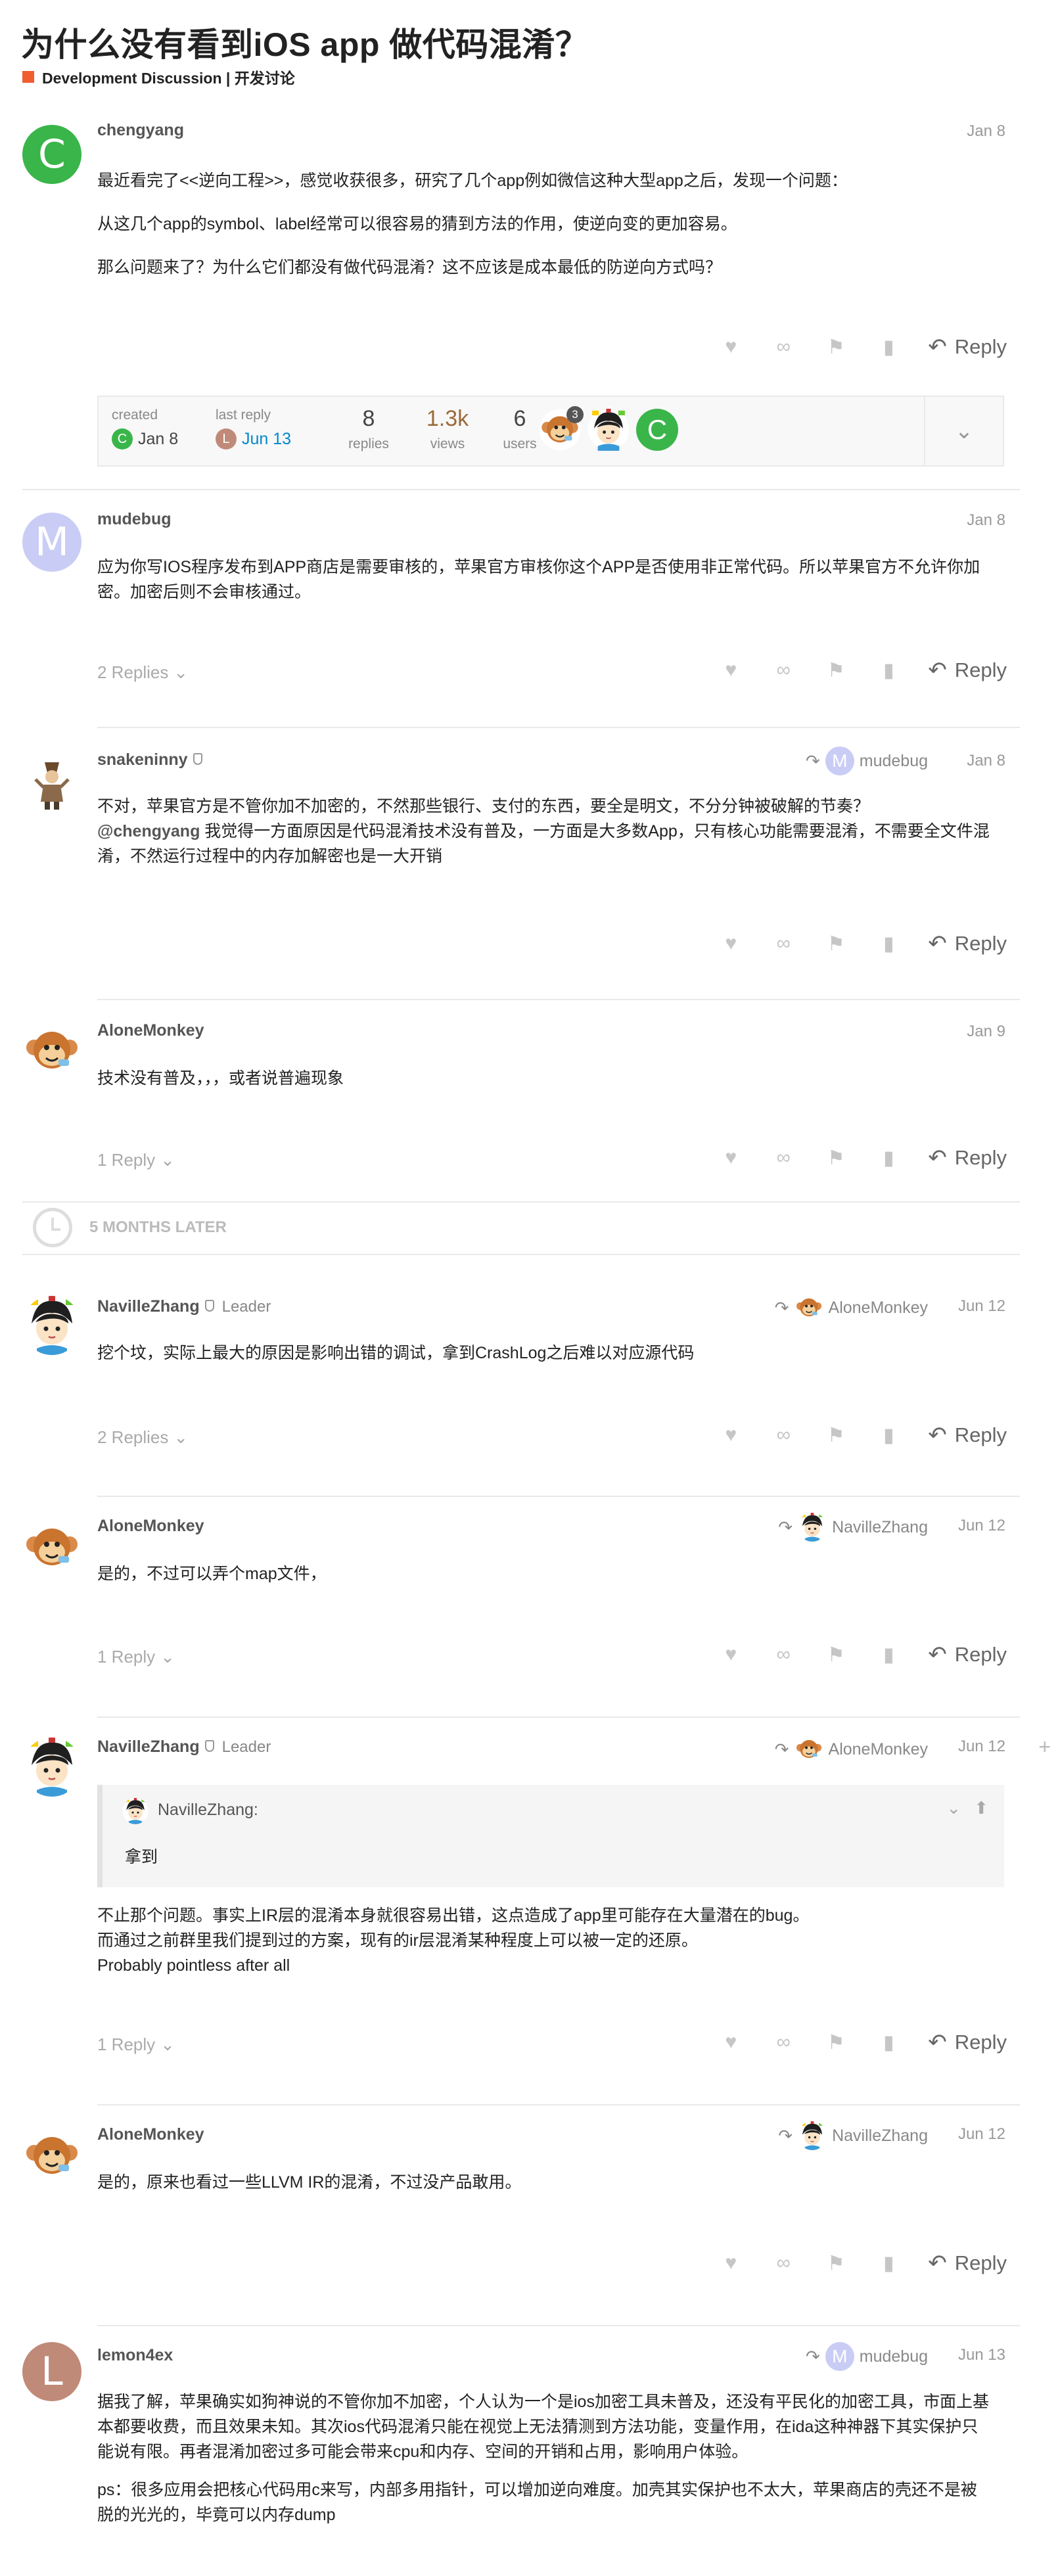 This screenshot has width=1060, height=2576. What do you see at coordinates (148, 831) in the screenshot?
I see `user-mention: @chengyang` at bounding box center [148, 831].